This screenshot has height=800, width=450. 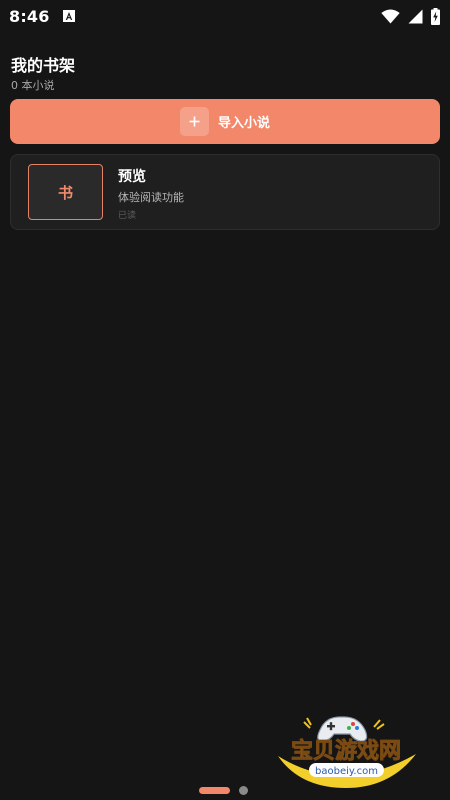 I want to click on wifi-icon, so click(x=390, y=16).